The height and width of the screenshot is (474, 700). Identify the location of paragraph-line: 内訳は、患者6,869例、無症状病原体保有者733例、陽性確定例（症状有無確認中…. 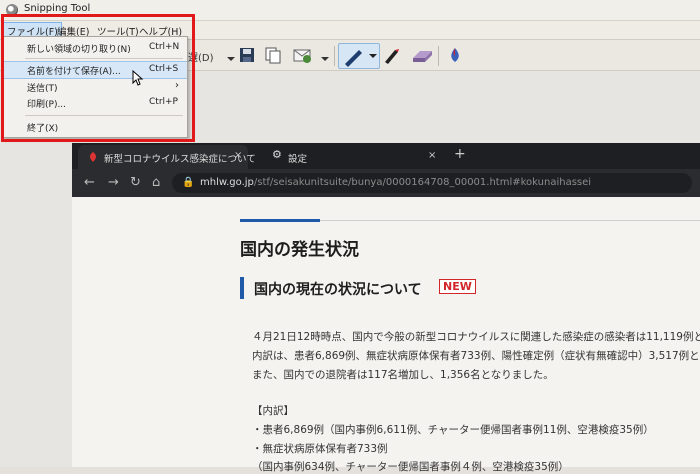
(476, 356).